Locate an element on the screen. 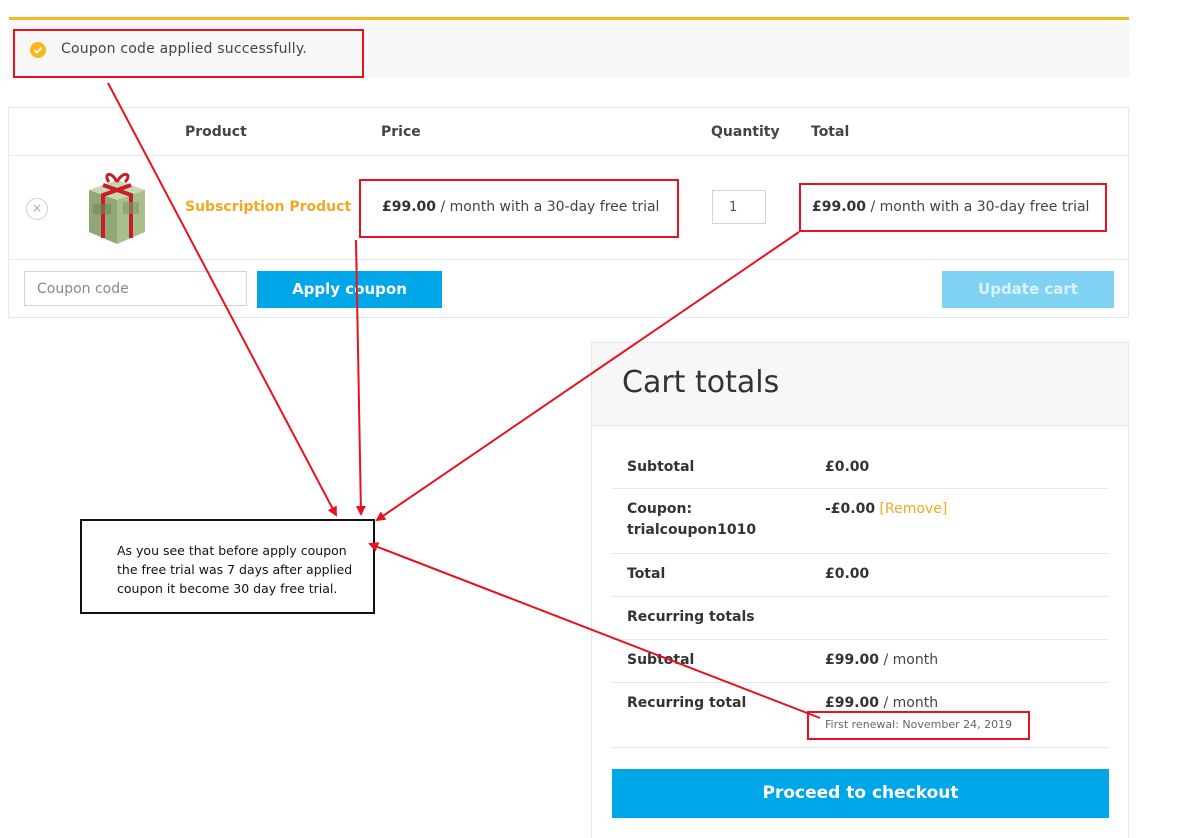 The width and height of the screenshot is (1203, 838). arrow-from-total is located at coordinates (587, 376).